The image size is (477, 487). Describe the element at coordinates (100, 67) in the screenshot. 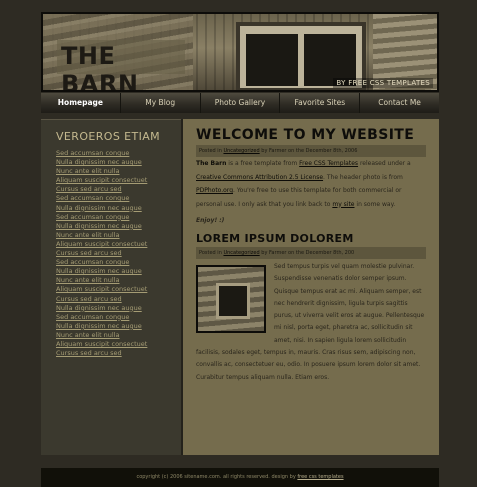

I see `site-title-text: THE BARN` at that location.